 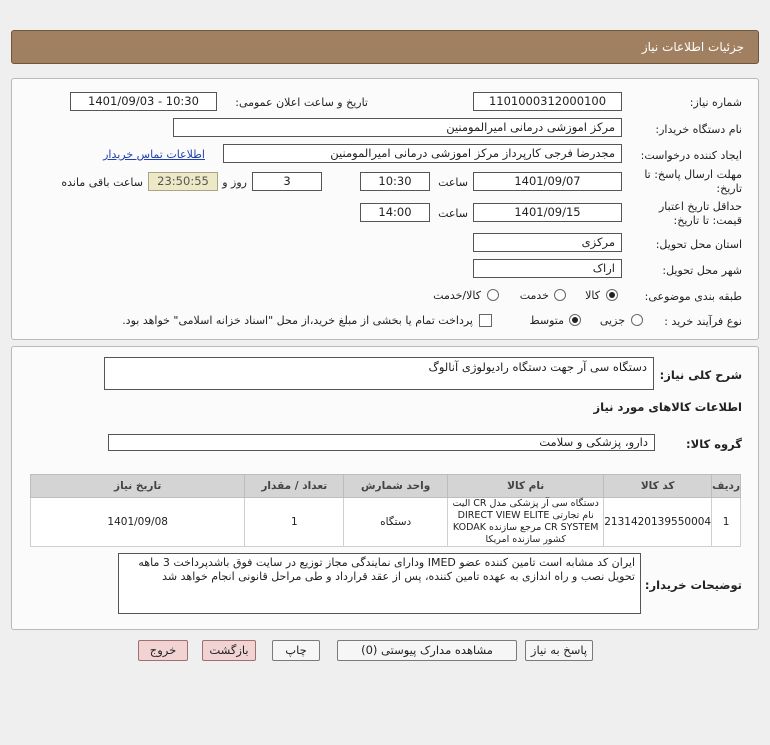 I want to click on reply-button: پاسخ به نیاز, so click(x=559, y=650).